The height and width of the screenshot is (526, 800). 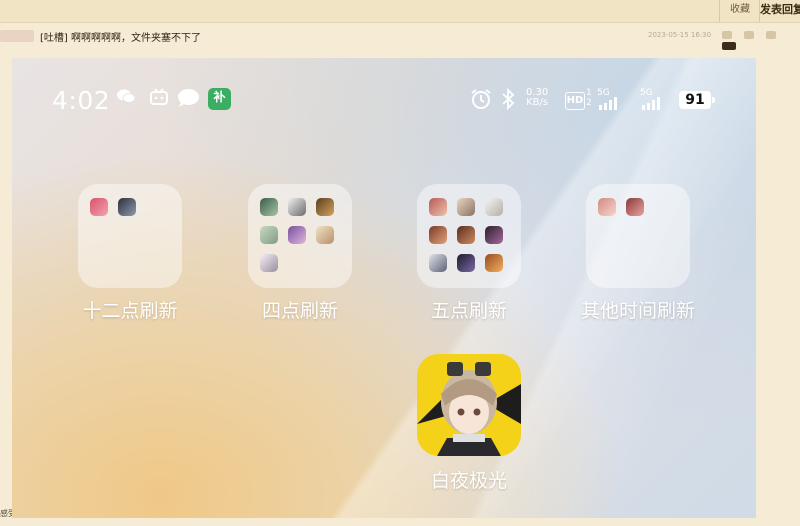 What do you see at coordinates (729, 46) in the screenshot?
I see `menu-icon` at bounding box center [729, 46].